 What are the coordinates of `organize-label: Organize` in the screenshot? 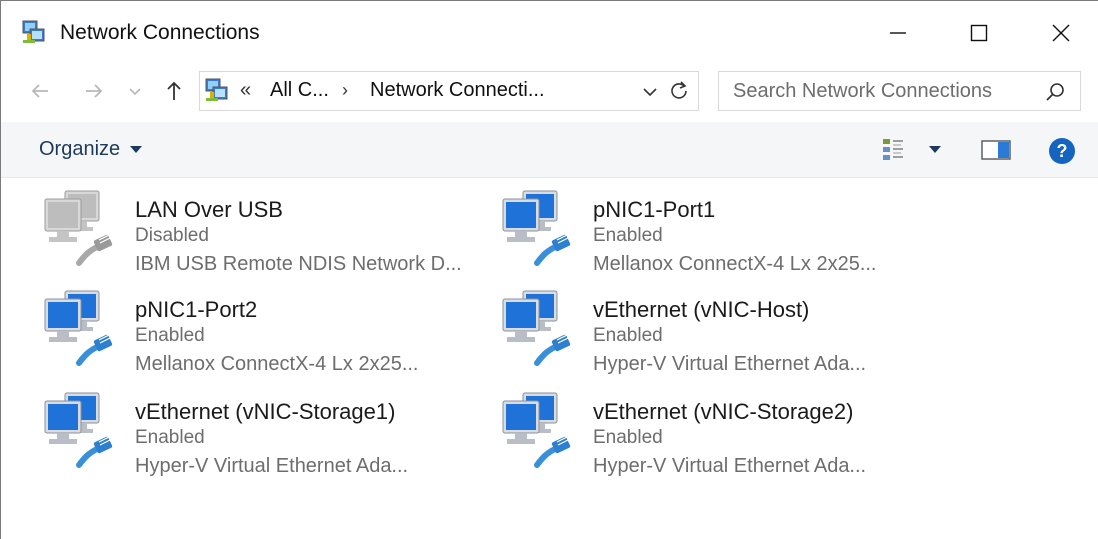 It's located at (80, 149).